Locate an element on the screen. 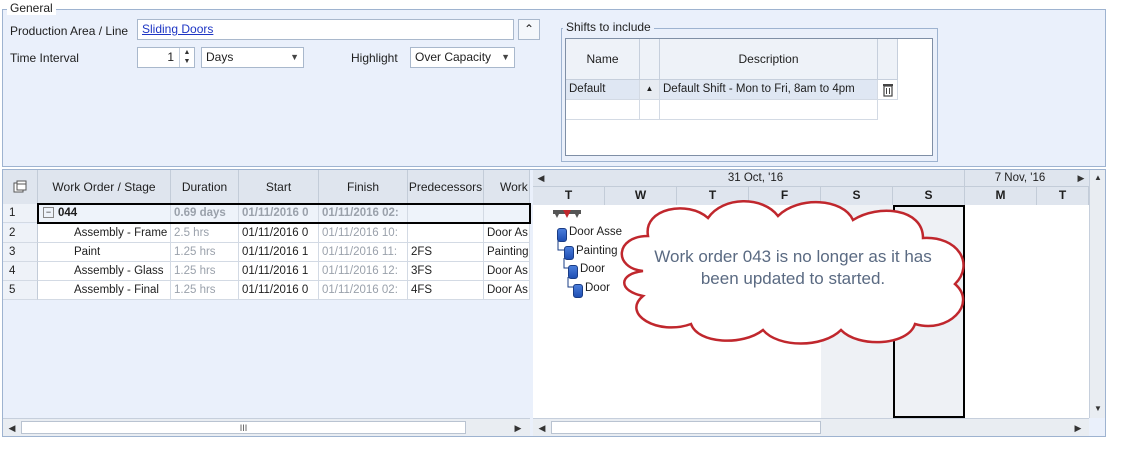  grid-corner is located at coordinates (20, 187).